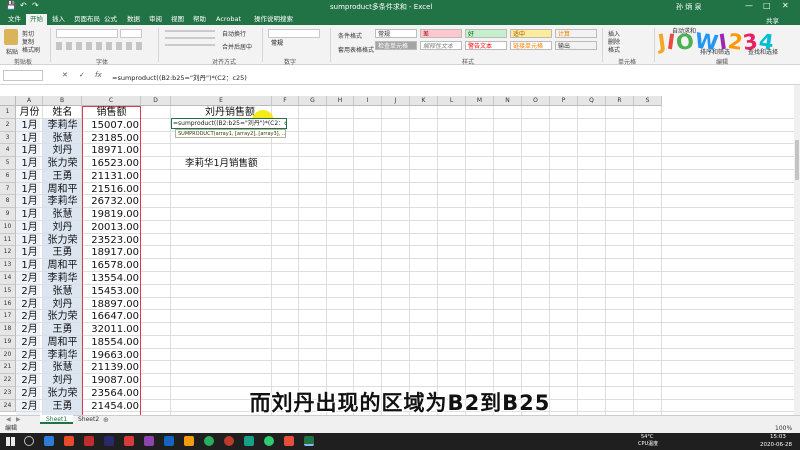 This screenshot has width=800, height=450. I want to click on cell-name: 张力荣, so click(62, 240).